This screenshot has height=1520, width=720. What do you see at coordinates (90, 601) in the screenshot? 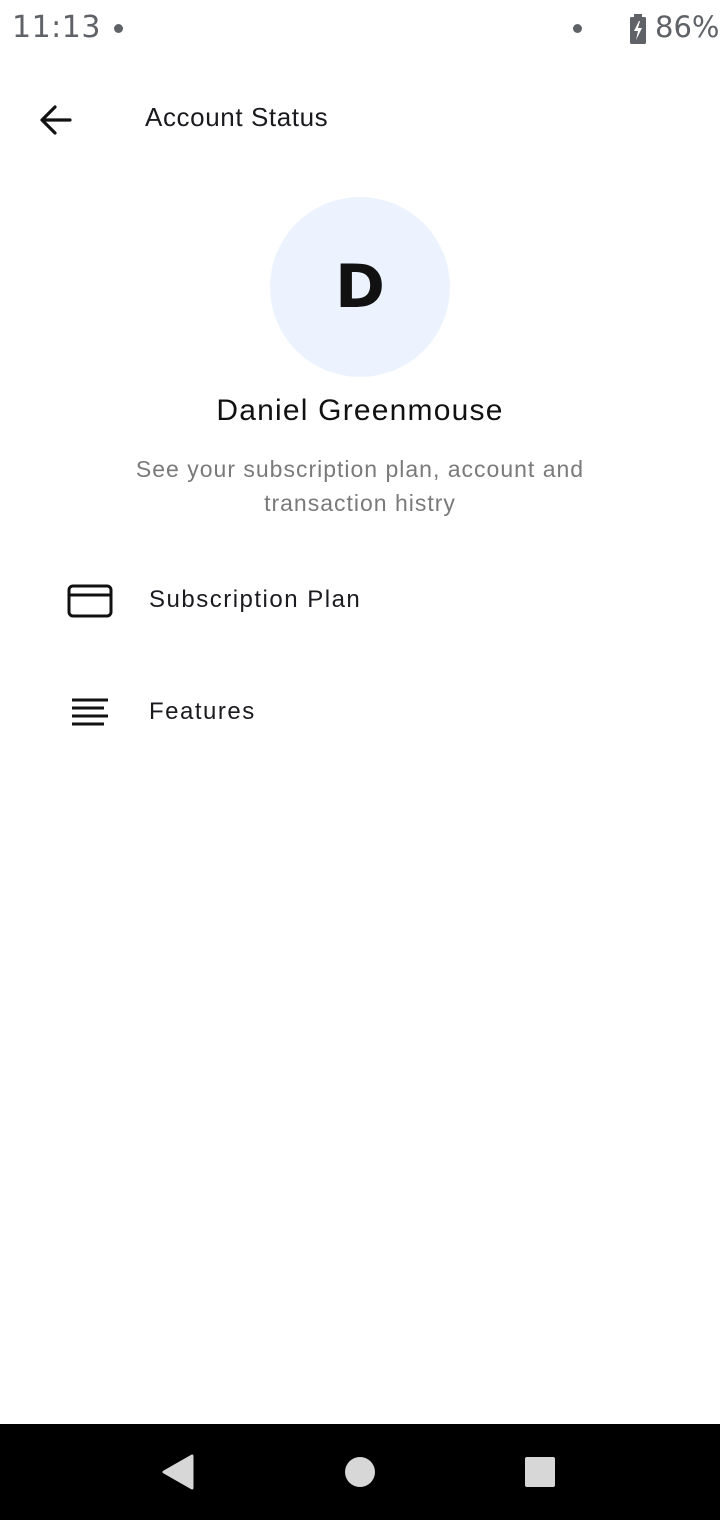
I see `credit-card-icon` at bounding box center [90, 601].